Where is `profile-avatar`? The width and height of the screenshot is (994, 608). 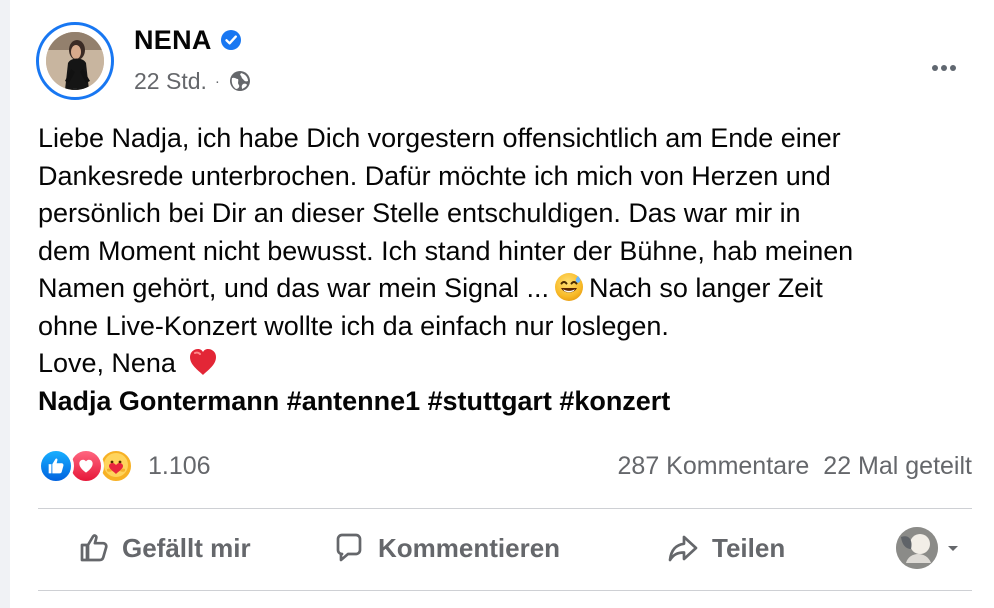 profile-avatar is located at coordinates (75, 61).